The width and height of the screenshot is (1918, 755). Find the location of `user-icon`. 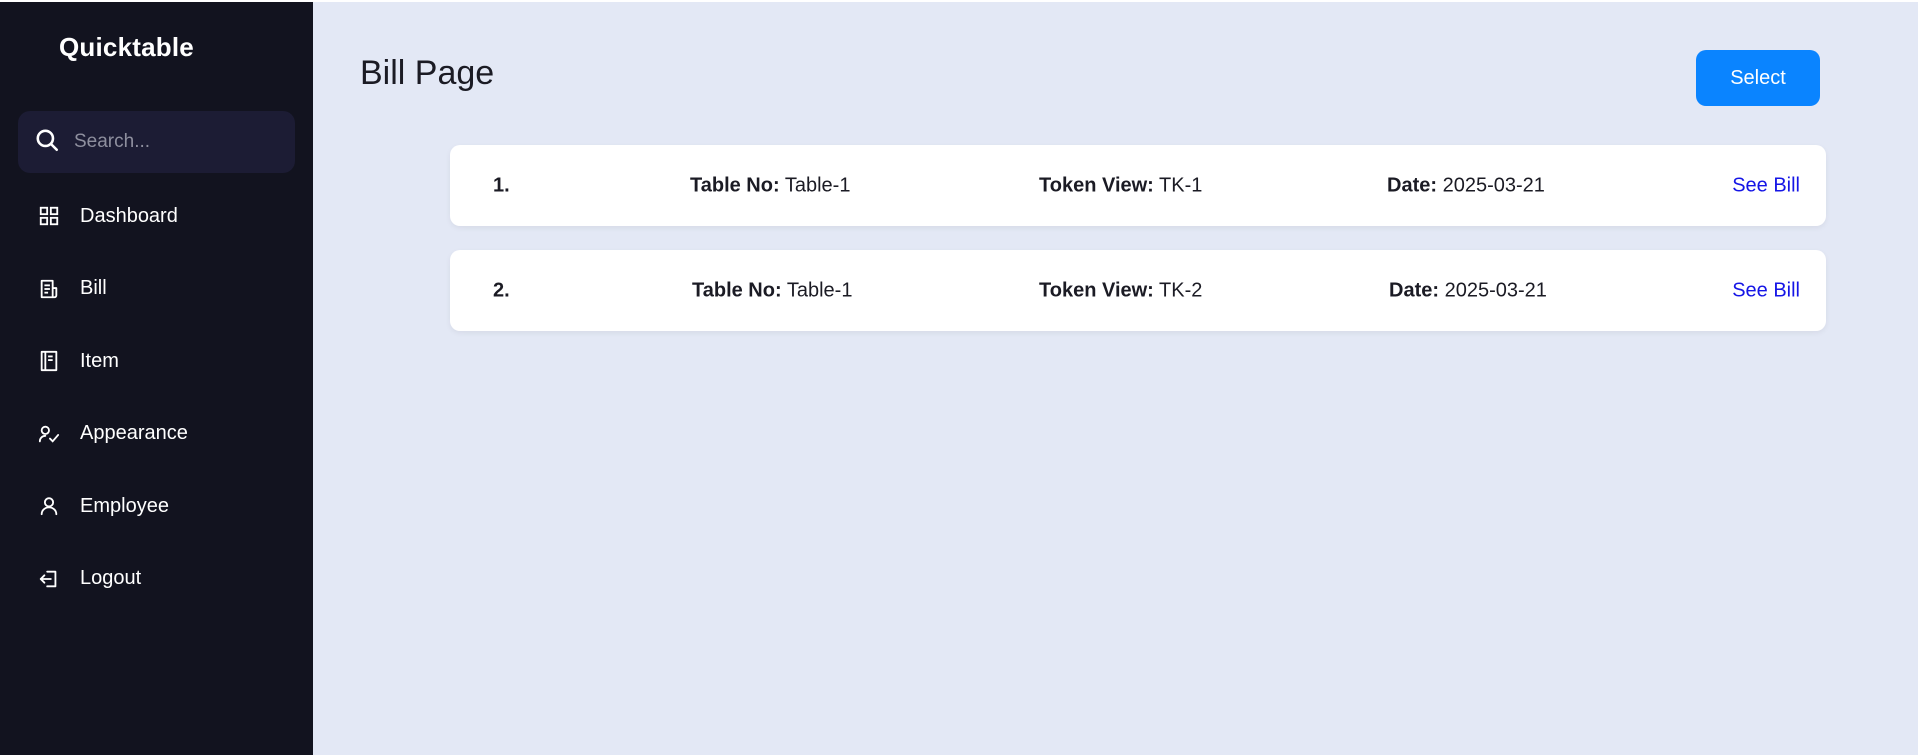

user-icon is located at coordinates (49, 506).